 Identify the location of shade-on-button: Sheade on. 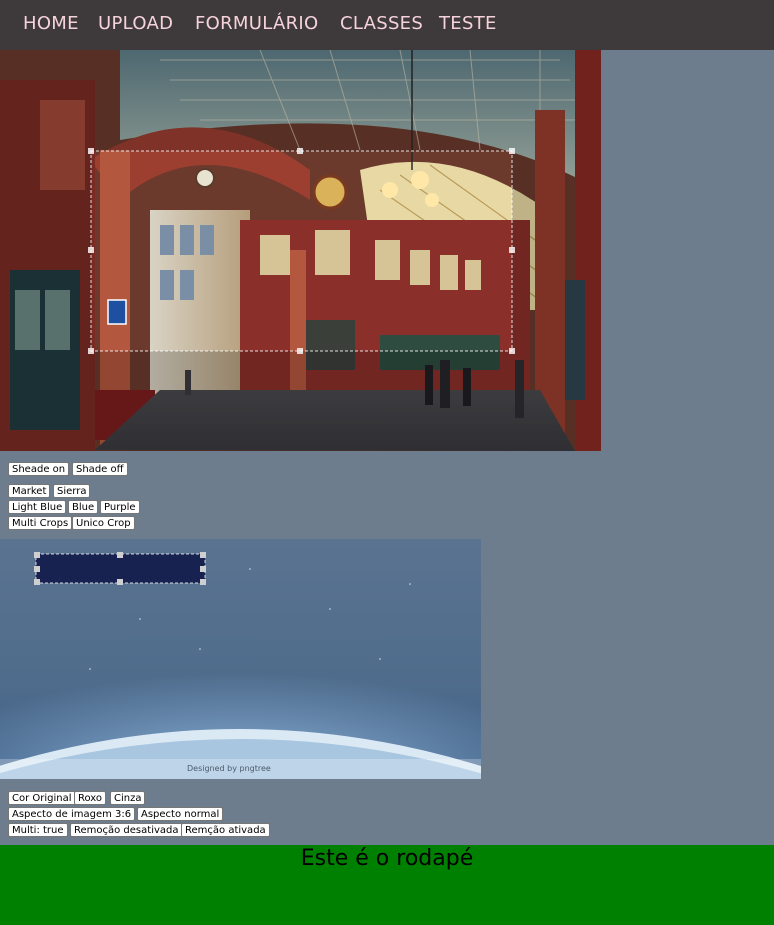
(39, 469).